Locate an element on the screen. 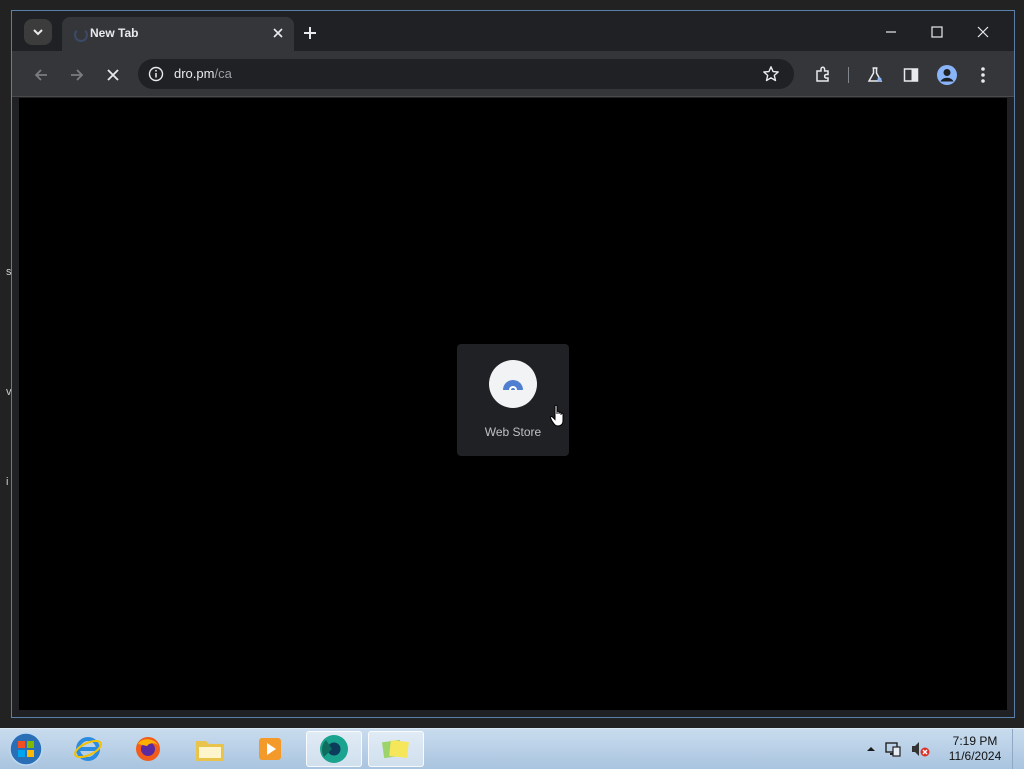 Image resolution: width=1024 pixels, height=769 pixels. taskbar-media-player is located at coordinates (270, 749).